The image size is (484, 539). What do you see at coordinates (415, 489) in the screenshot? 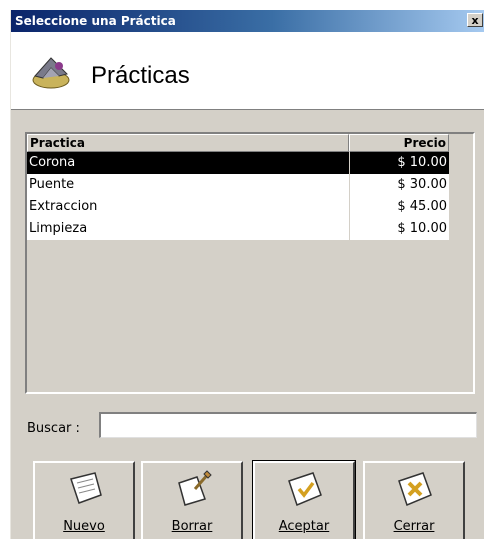
I see `close-x-icon` at bounding box center [415, 489].